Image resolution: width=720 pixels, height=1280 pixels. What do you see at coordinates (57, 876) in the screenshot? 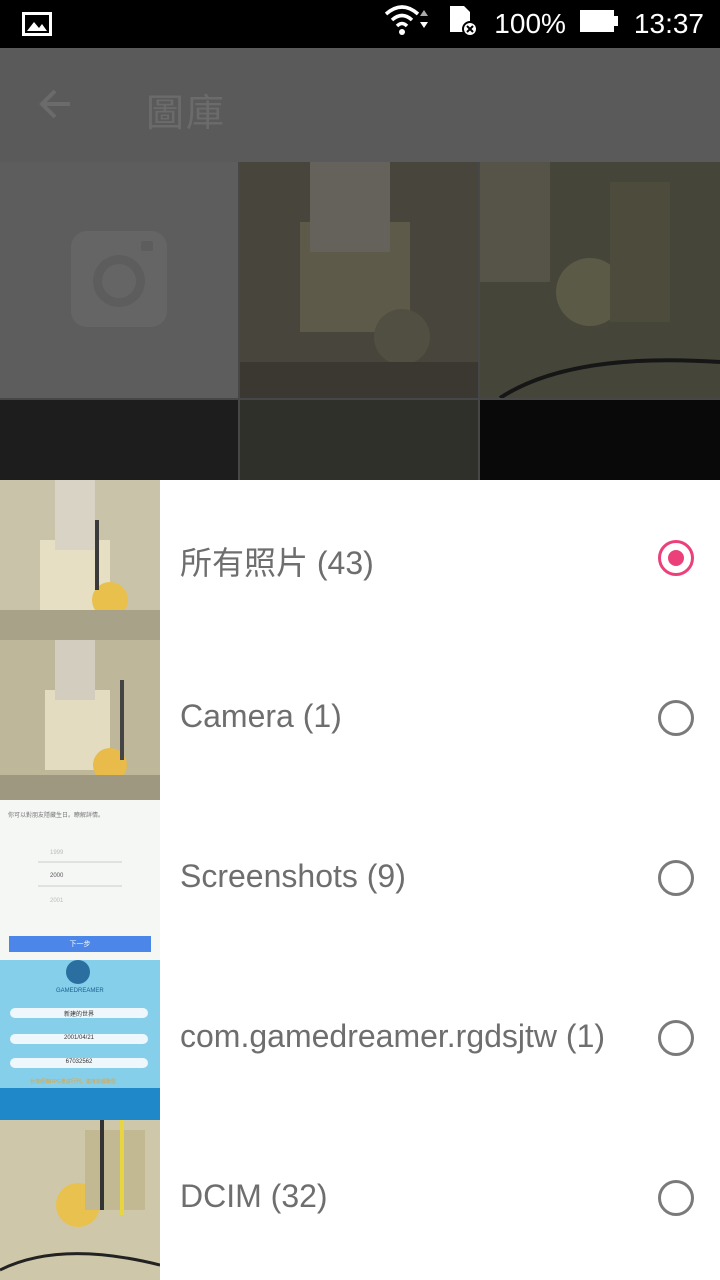
I see `svg-text: 2000` at bounding box center [57, 876].